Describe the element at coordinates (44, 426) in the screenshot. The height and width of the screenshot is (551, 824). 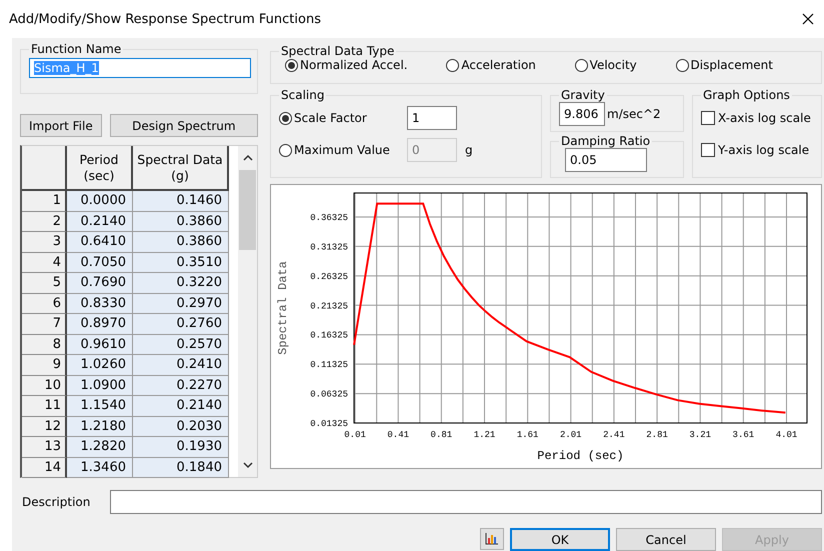
I see `row-number: 12` at that location.